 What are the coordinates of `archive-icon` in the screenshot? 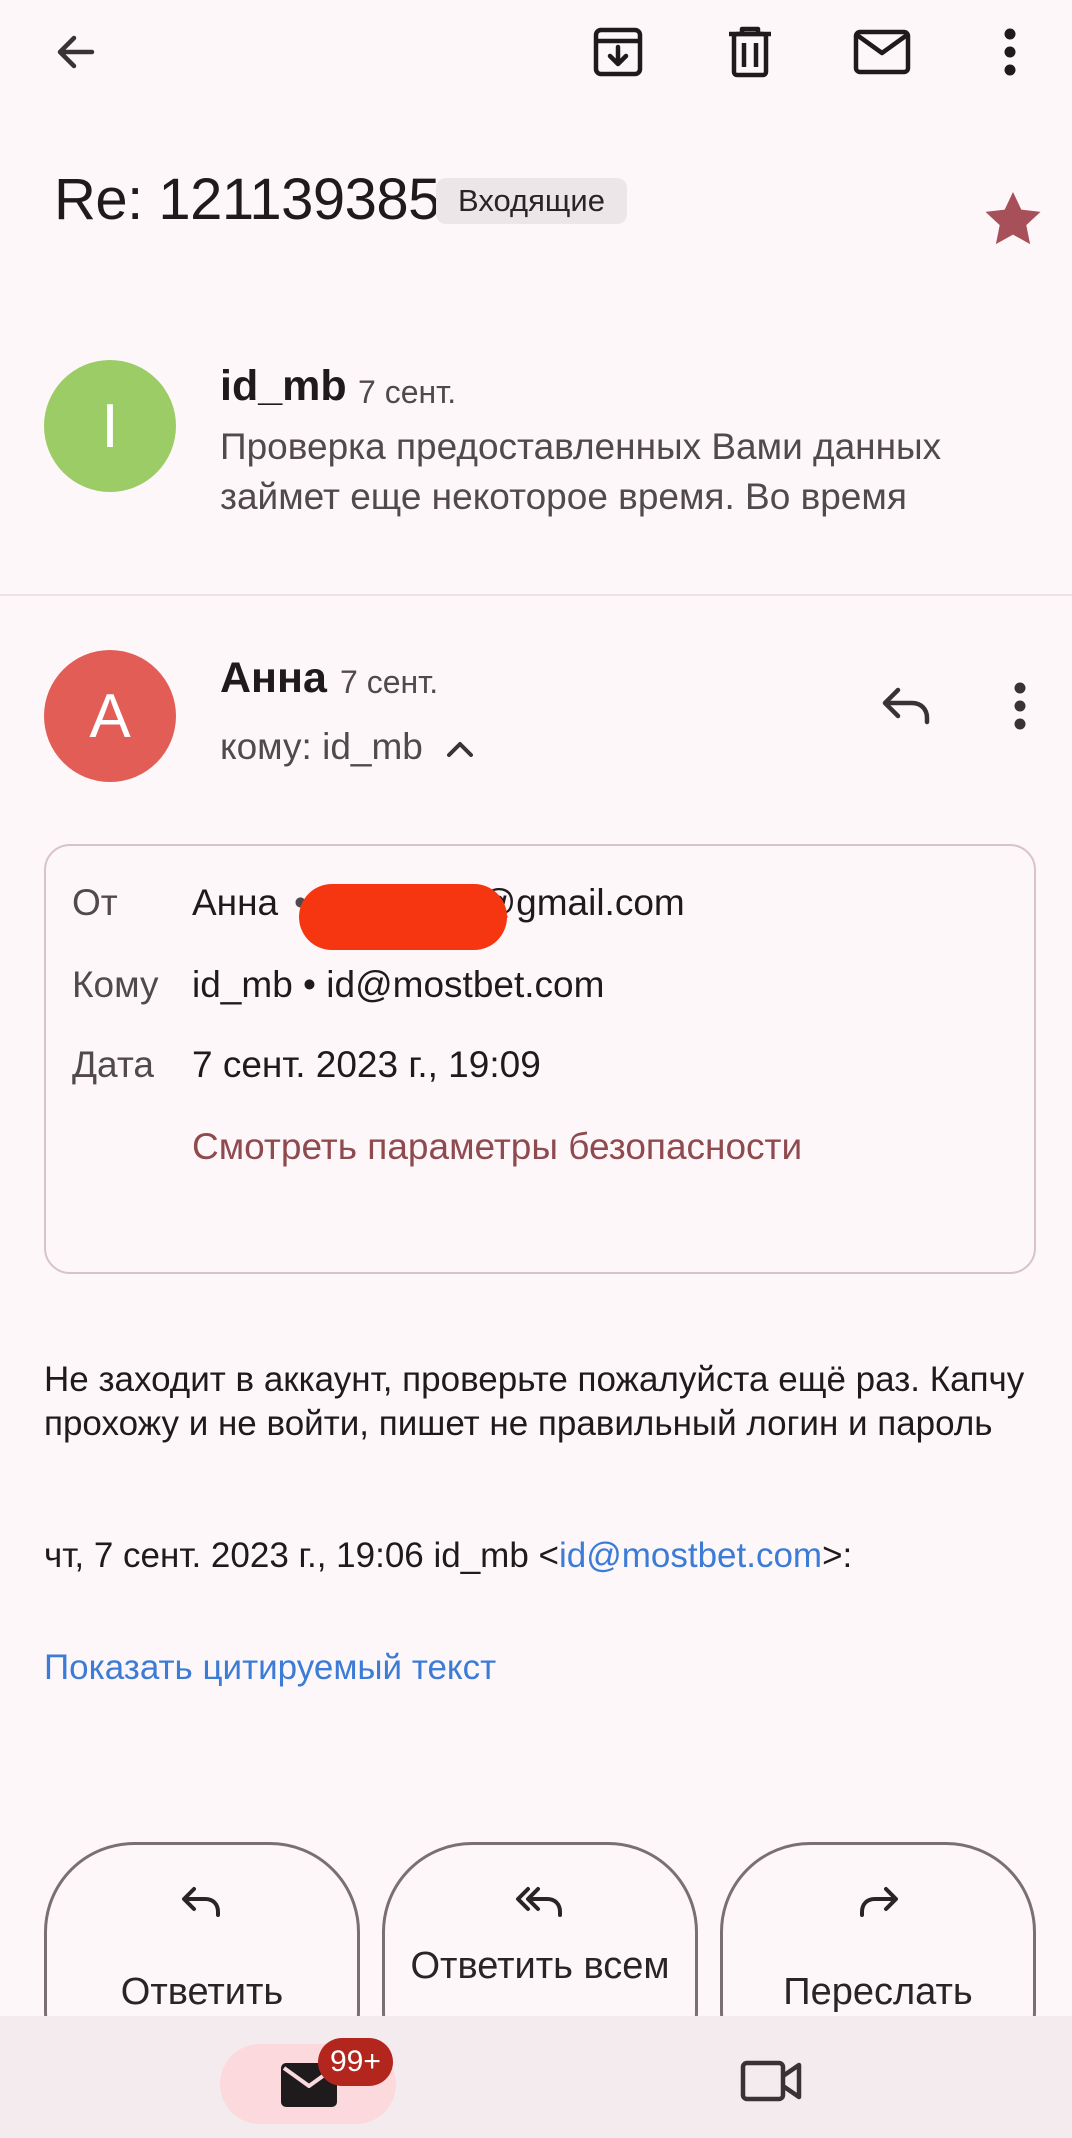 It's located at (618, 52).